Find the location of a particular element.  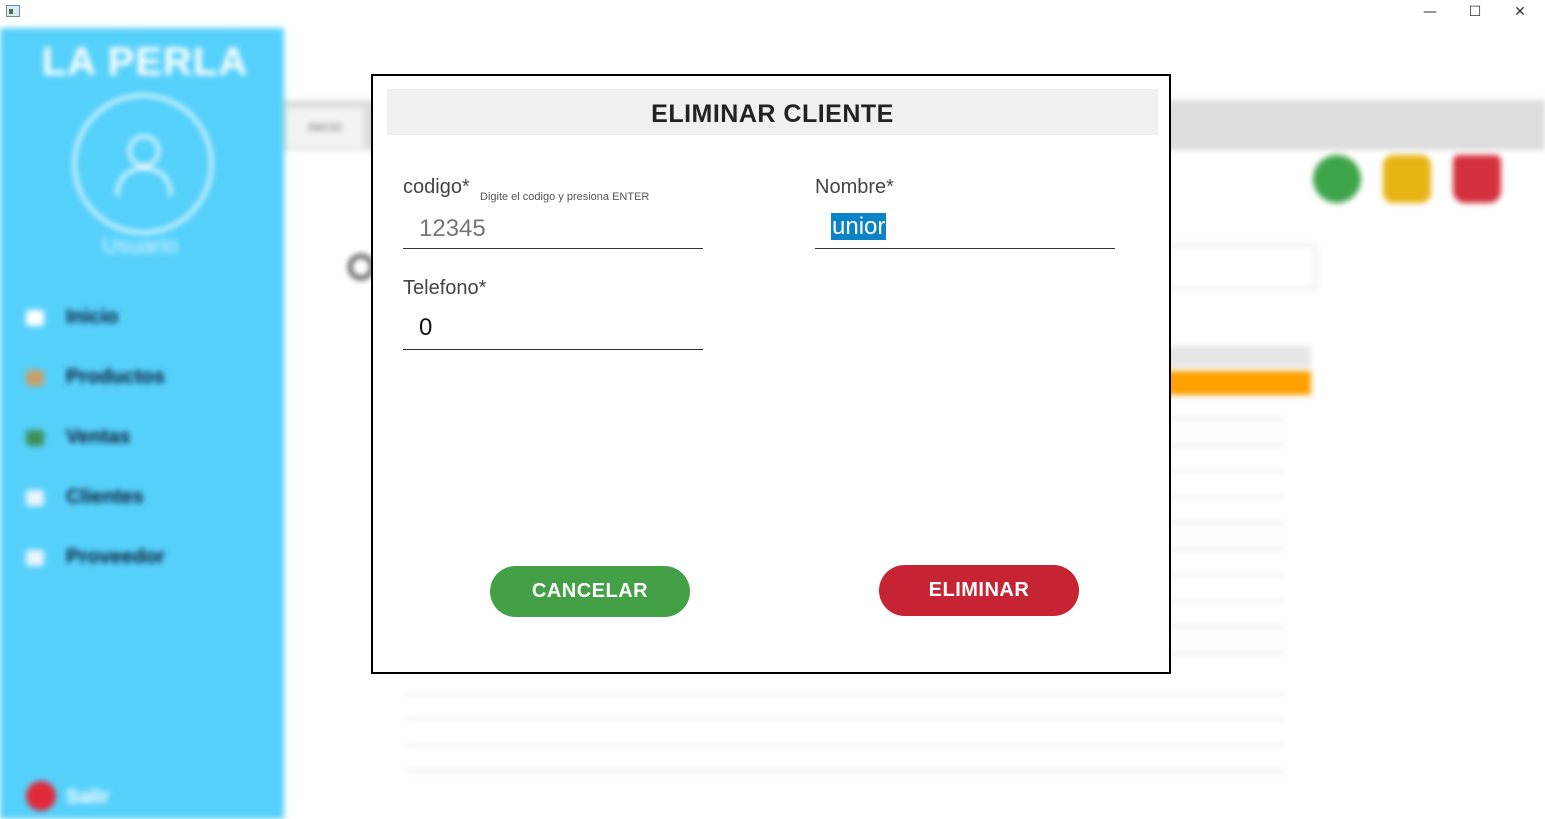

telefono-value: 0 is located at coordinates (426, 327).